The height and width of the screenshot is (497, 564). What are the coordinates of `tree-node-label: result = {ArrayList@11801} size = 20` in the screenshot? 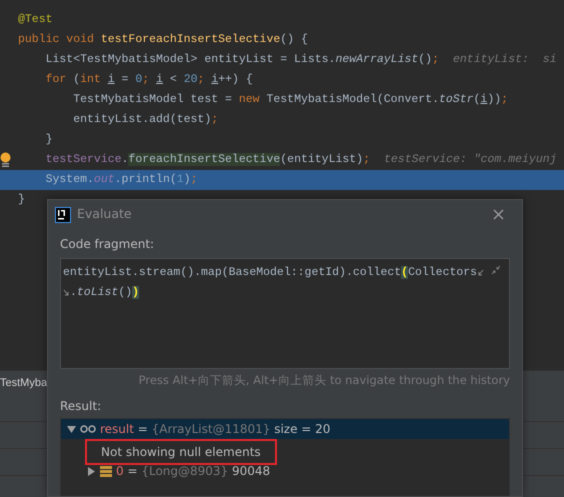 It's located at (215, 429).